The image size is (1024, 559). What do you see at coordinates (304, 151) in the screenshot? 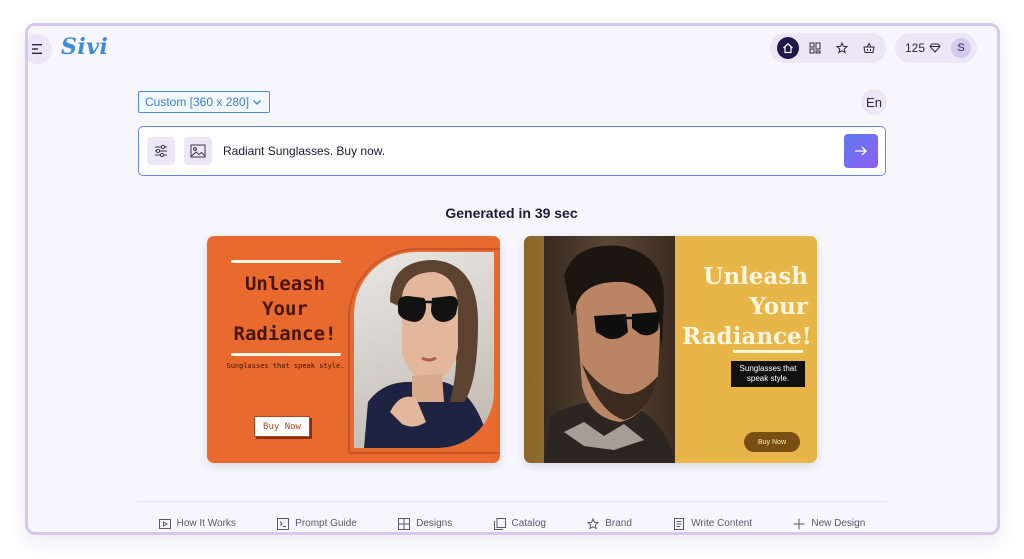
I see `prompt-input: Radiant Sunglasses. Buy now.` at bounding box center [304, 151].